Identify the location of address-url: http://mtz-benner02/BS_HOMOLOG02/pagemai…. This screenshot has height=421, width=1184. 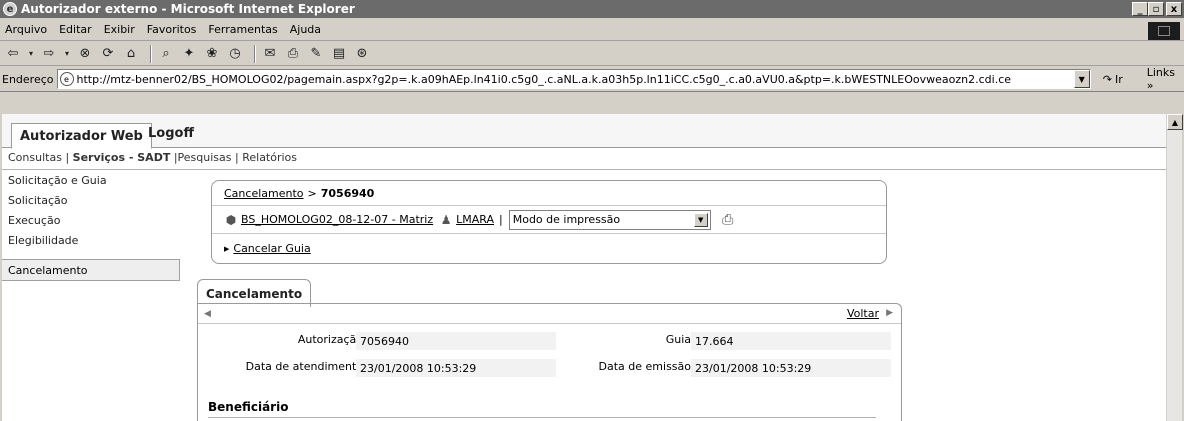
(544, 79).